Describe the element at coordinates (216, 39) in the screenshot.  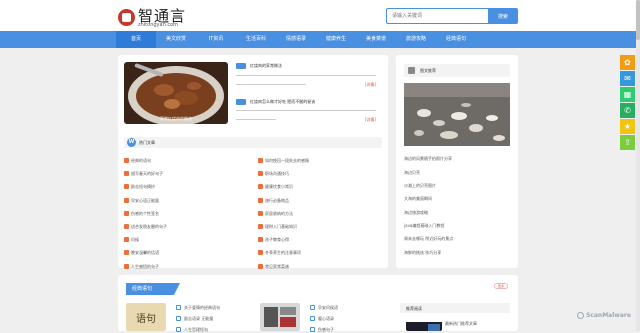
I see `nav-item: IT资讯` at that location.